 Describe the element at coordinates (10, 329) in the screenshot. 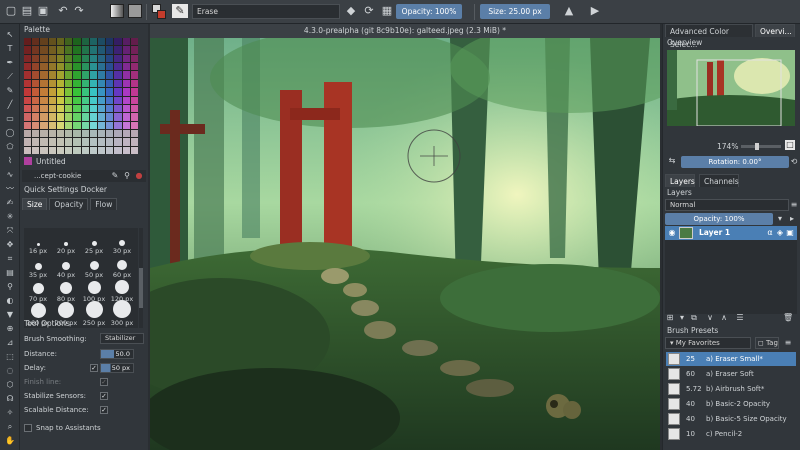

I see `assistant-tool-icon: ⊕` at that location.